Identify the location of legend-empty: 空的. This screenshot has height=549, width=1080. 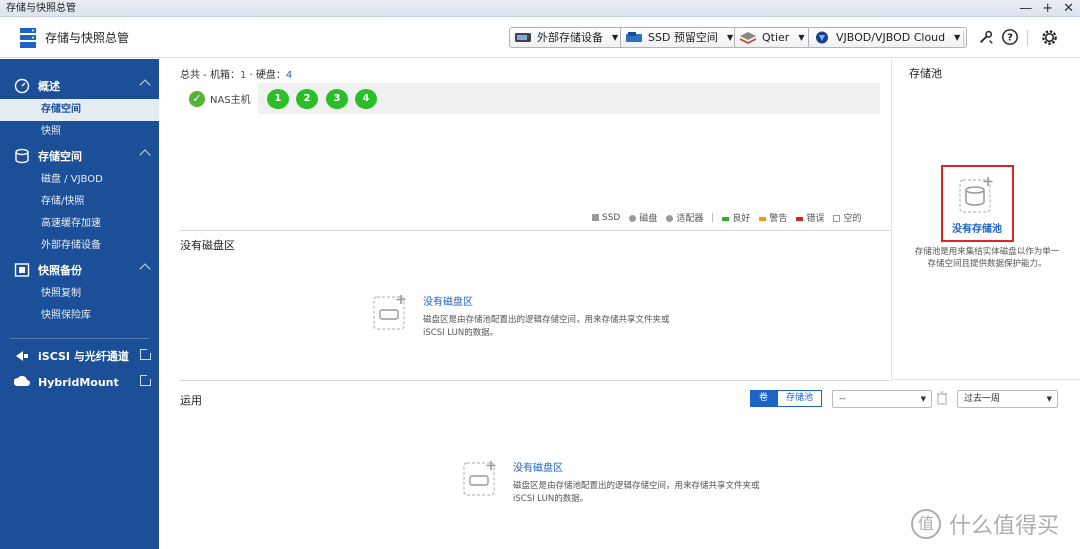
(847, 217).